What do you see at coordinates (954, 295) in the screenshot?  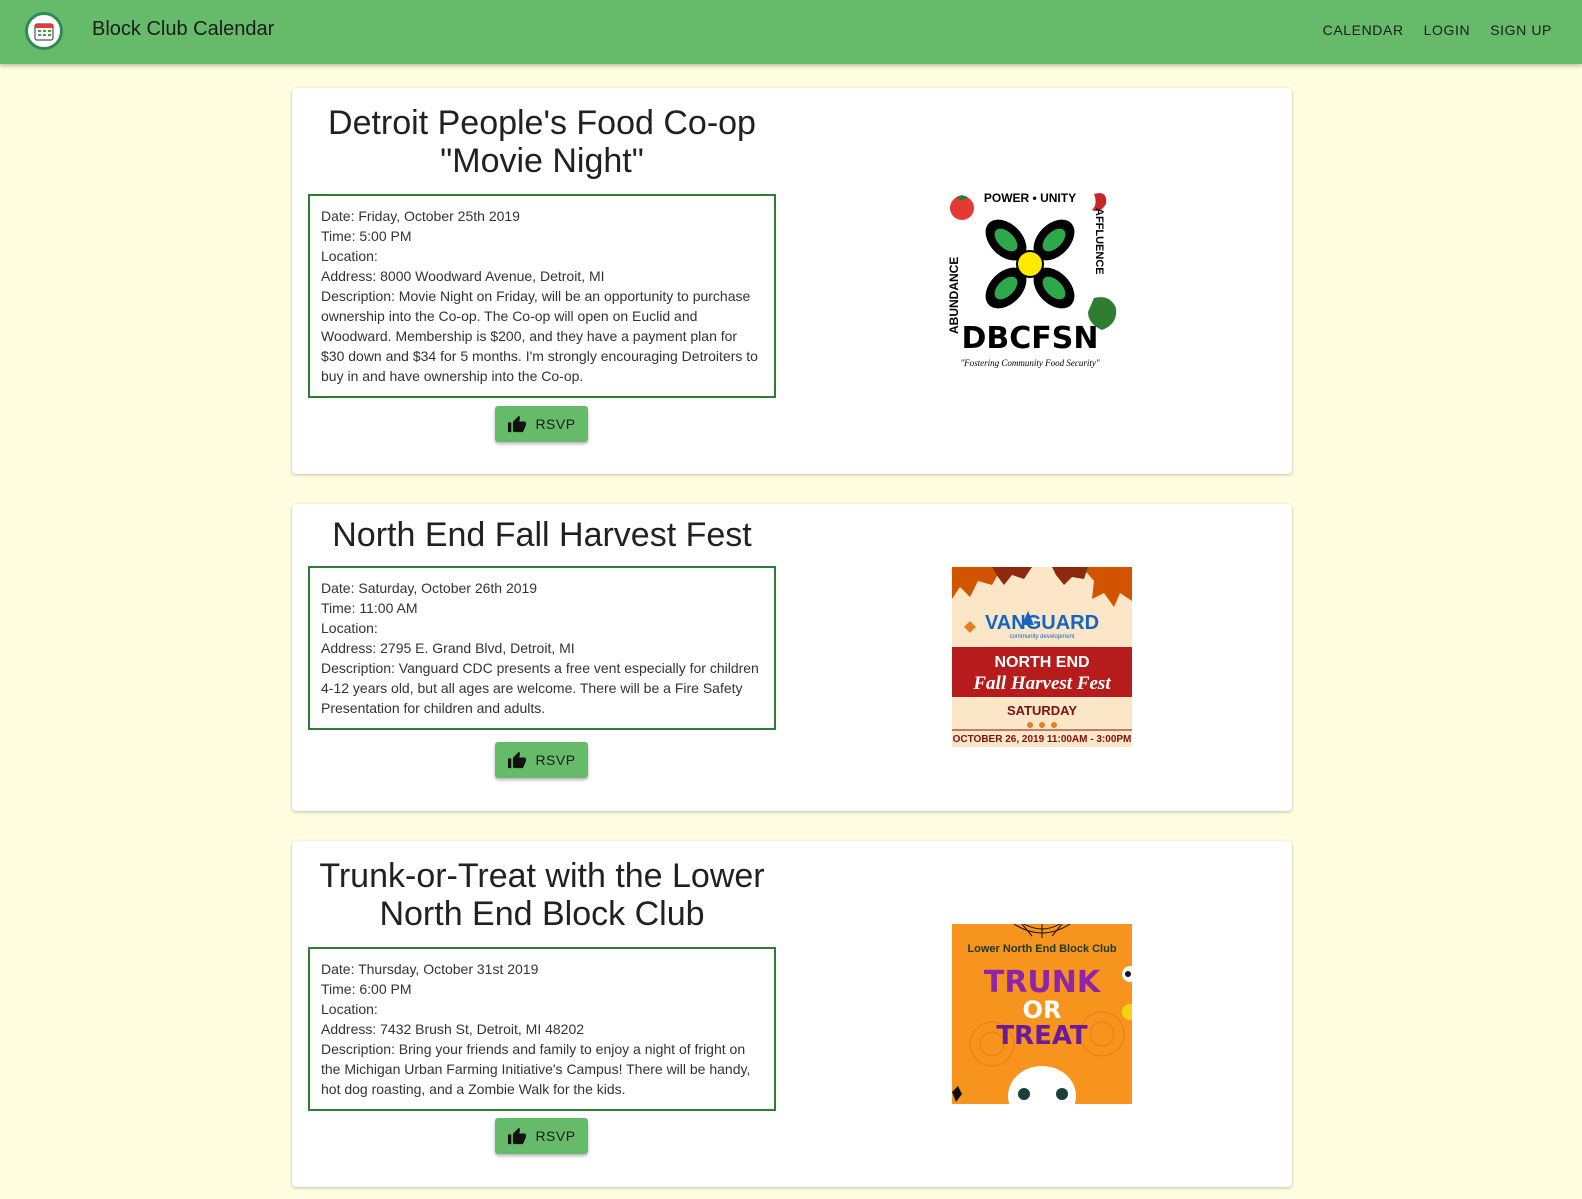 I see `poster-left-text: ABUNDANCE` at bounding box center [954, 295].